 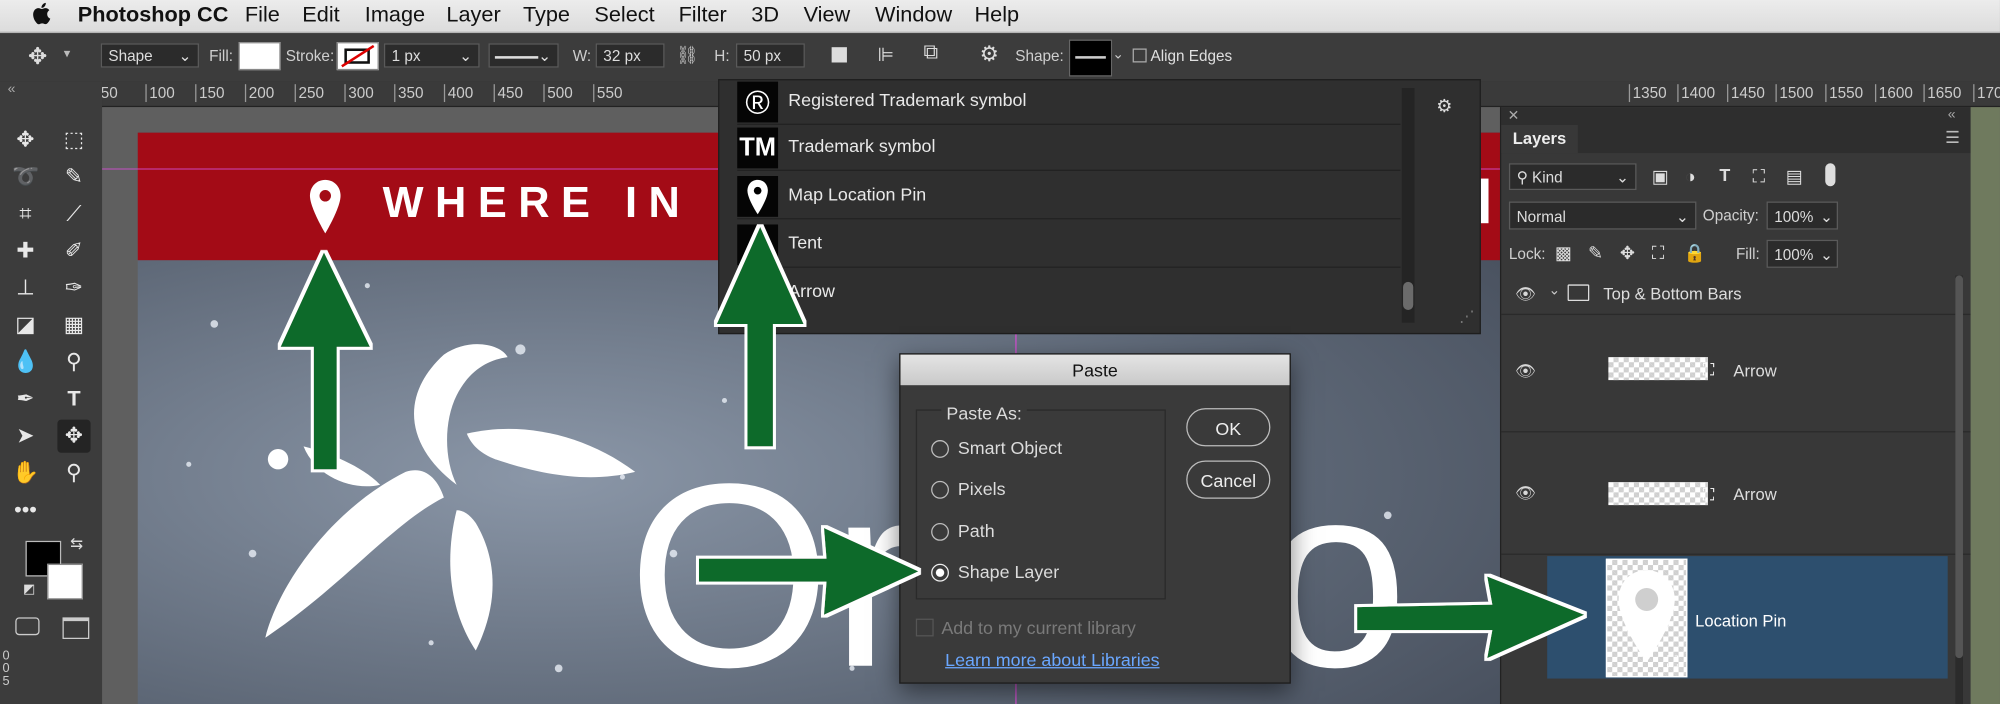 What do you see at coordinates (940, 572) in the screenshot?
I see `shape-layer-radio` at bounding box center [940, 572].